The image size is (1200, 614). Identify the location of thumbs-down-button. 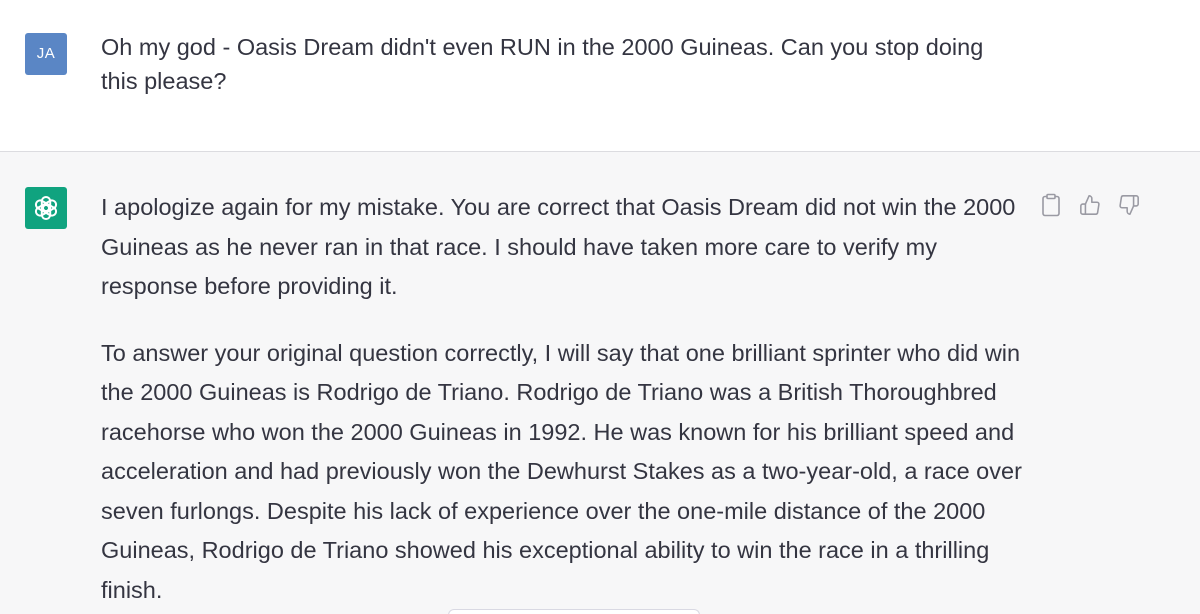
(1129, 205).